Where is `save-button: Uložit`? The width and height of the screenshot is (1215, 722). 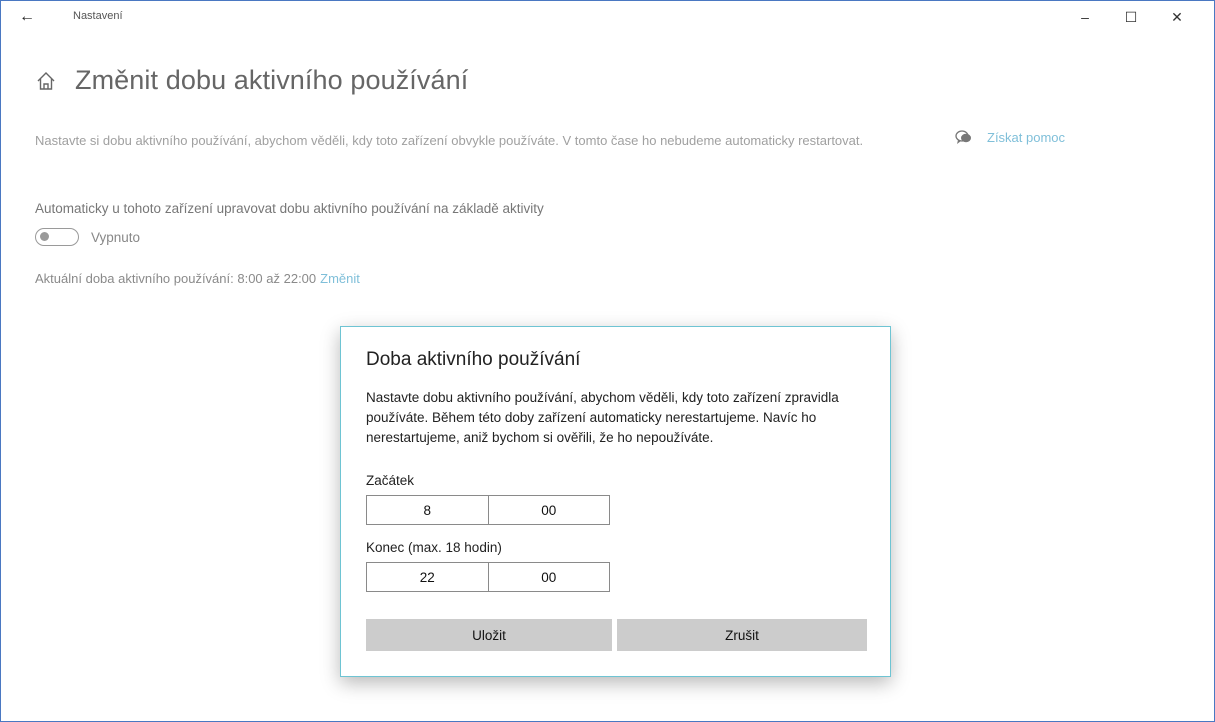 save-button: Uložit is located at coordinates (489, 635).